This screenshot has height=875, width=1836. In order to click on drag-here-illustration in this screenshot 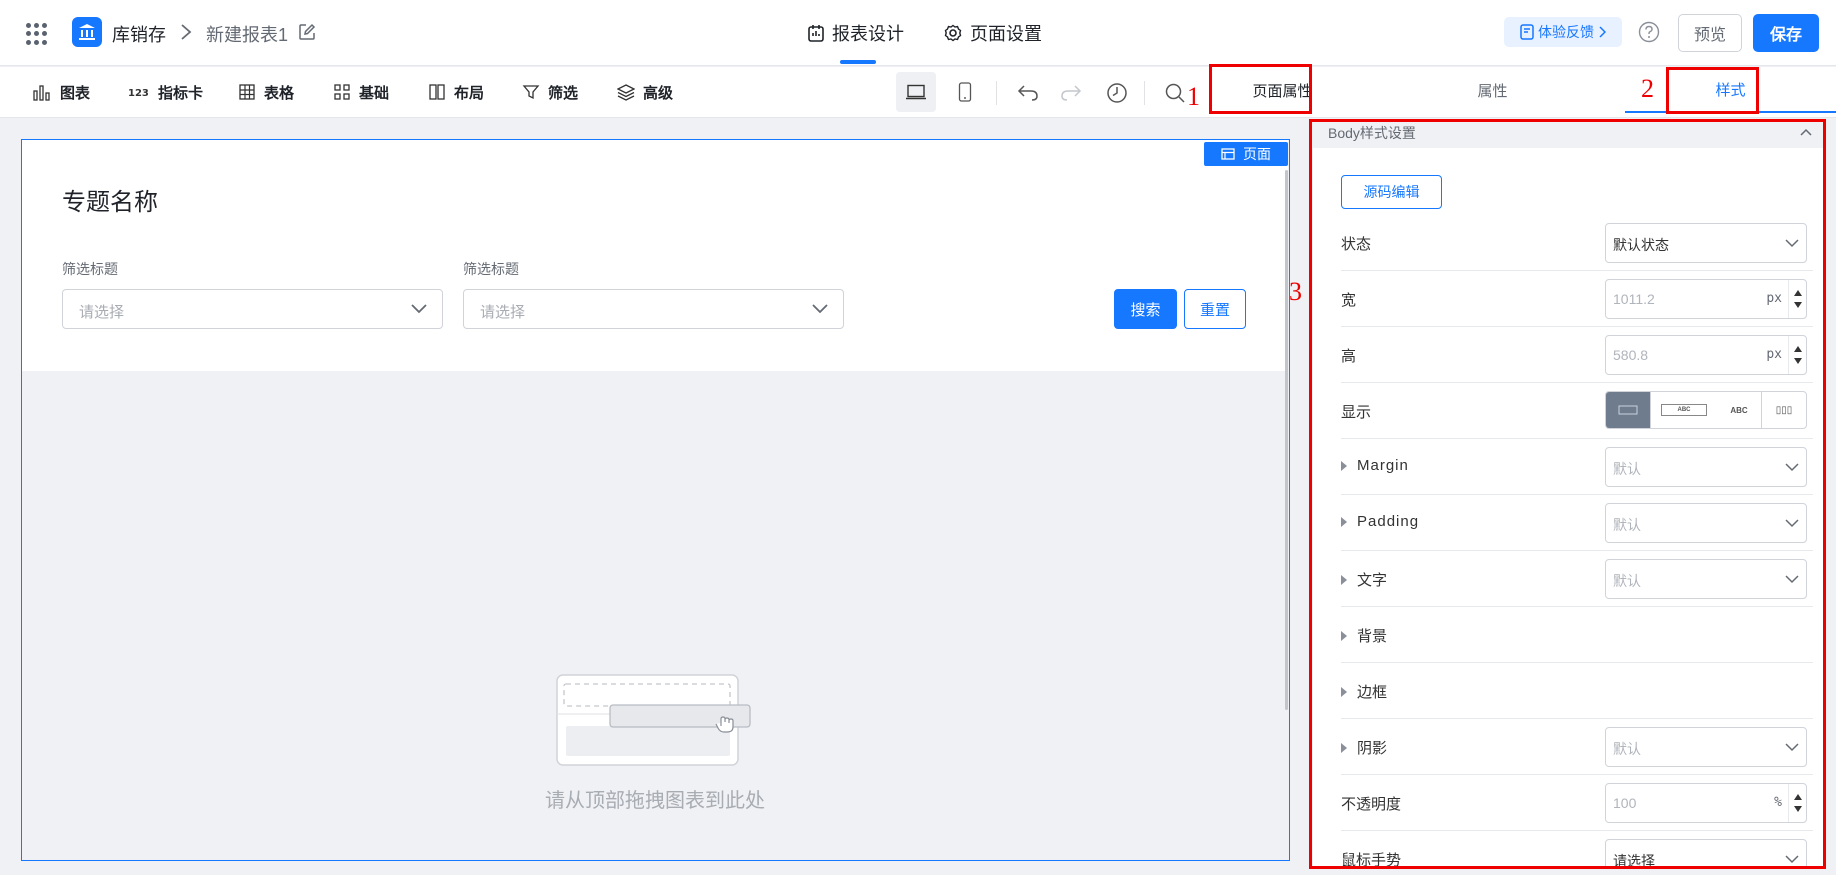, I will do `click(653, 720)`.